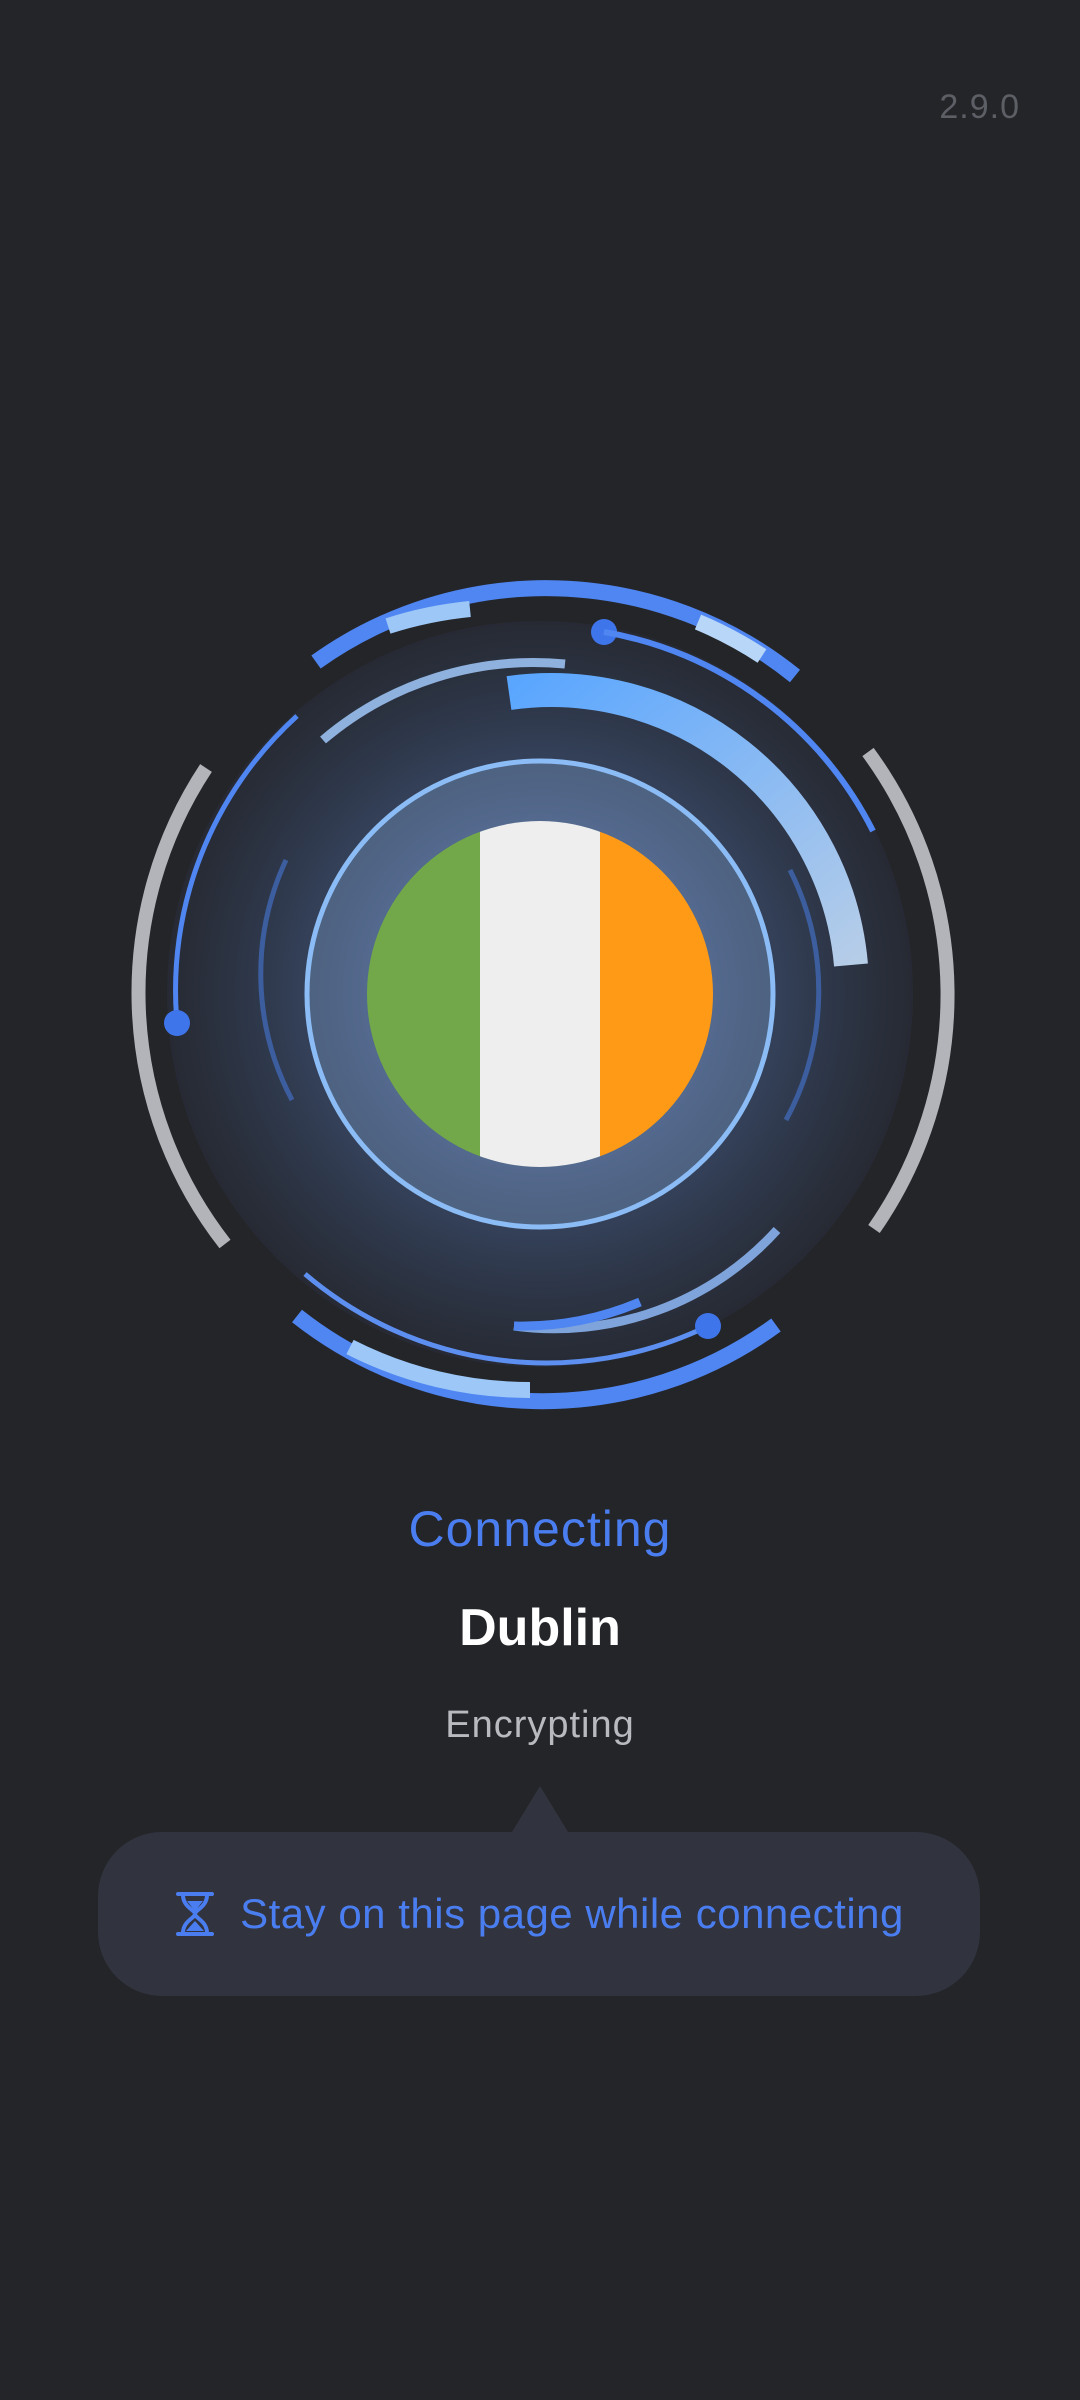  I want to click on connection-stage: Encrypting, so click(540, 1725).